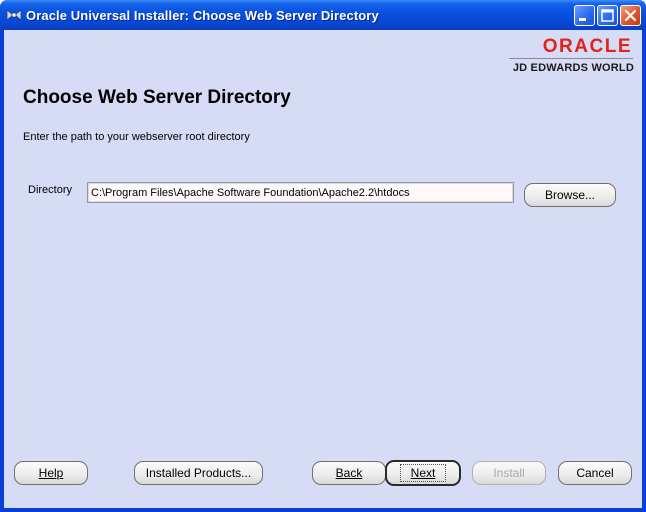  I want to click on minimize-icon, so click(582, 19).